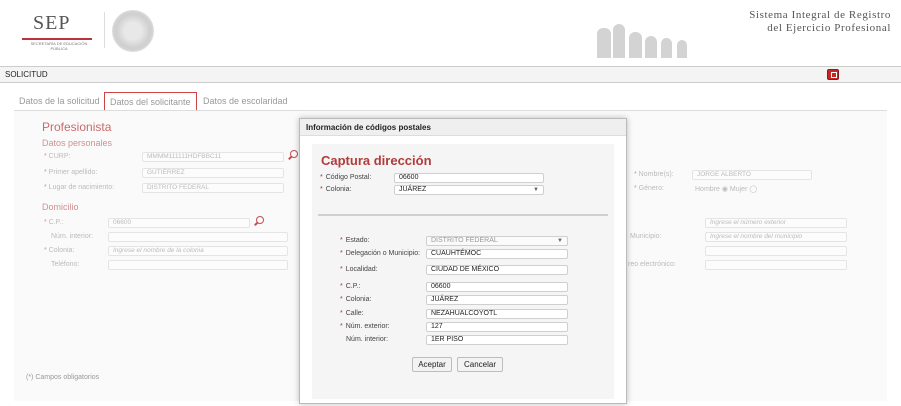  Describe the element at coordinates (469, 178) in the screenshot. I see `top-cp-field: 06600` at that location.